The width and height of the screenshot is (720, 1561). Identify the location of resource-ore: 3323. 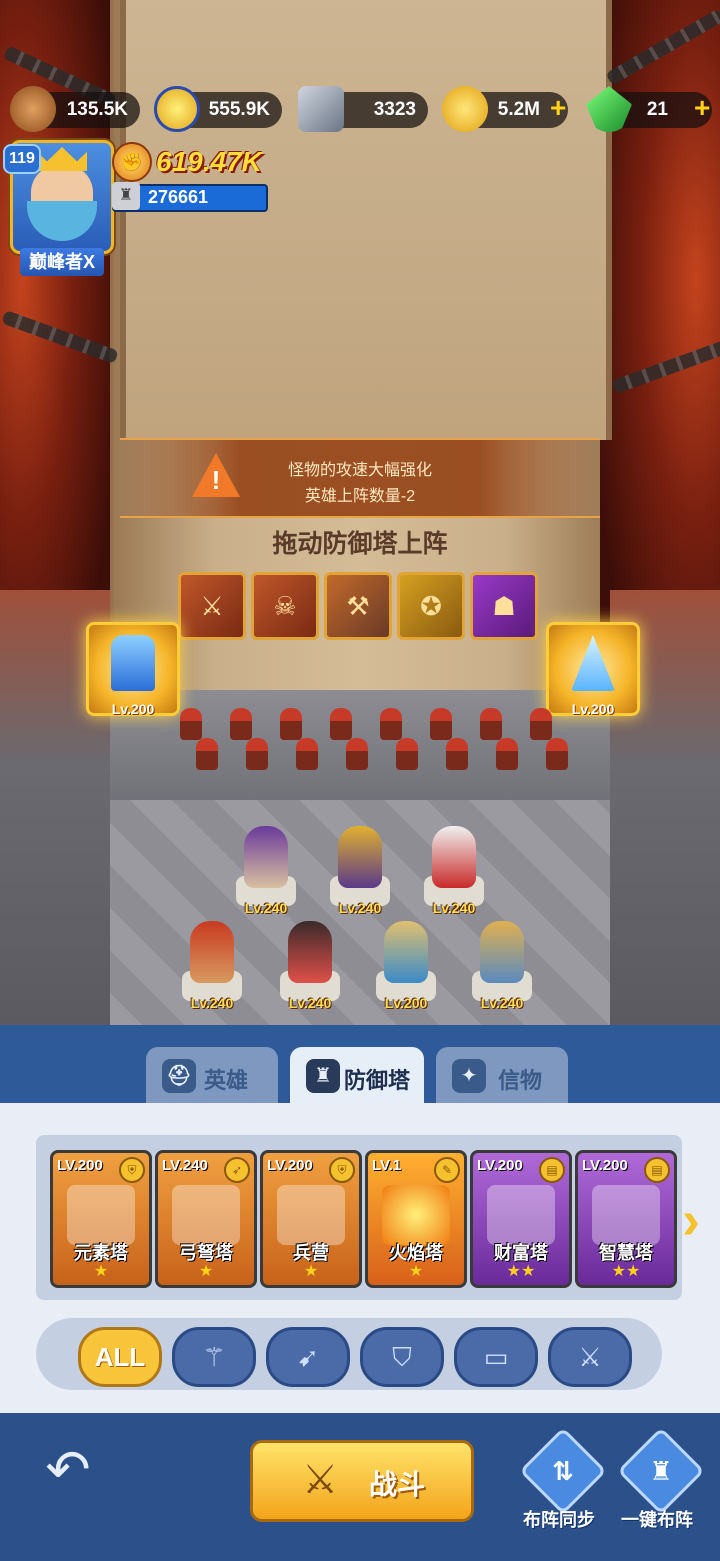
(363, 109).